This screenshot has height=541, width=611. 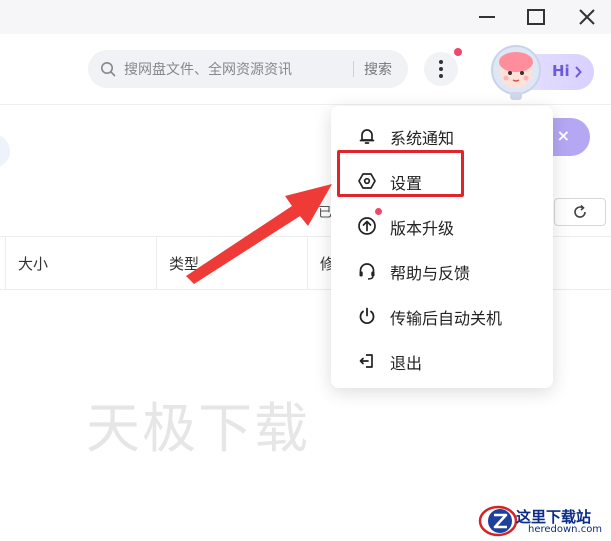 What do you see at coordinates (378, 69) in the screenshot?
I see `search-button: 搜索` at bounding box center [378, 69].